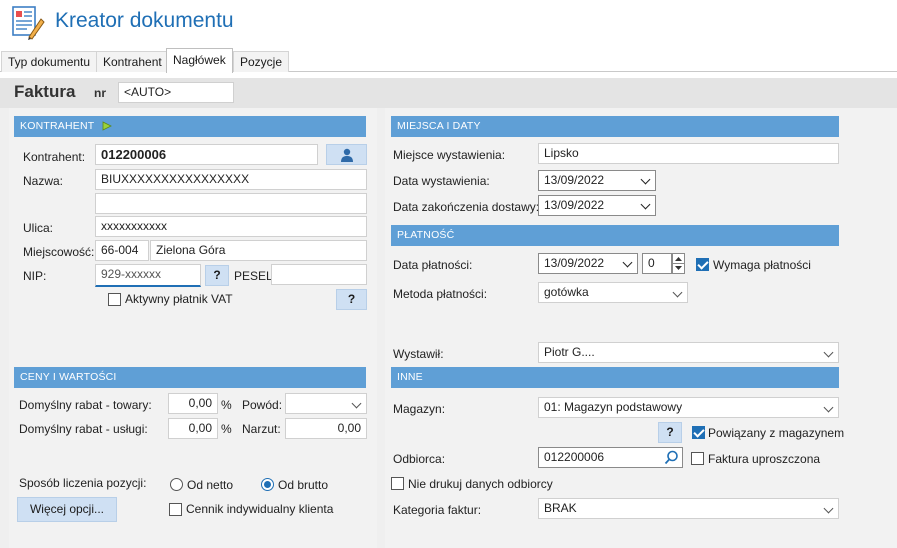 The image size is (897, 548). Describe the element at coordinates (261, 61) in the screenshot. I see `tab-pozycje: Pozycje` at that location.